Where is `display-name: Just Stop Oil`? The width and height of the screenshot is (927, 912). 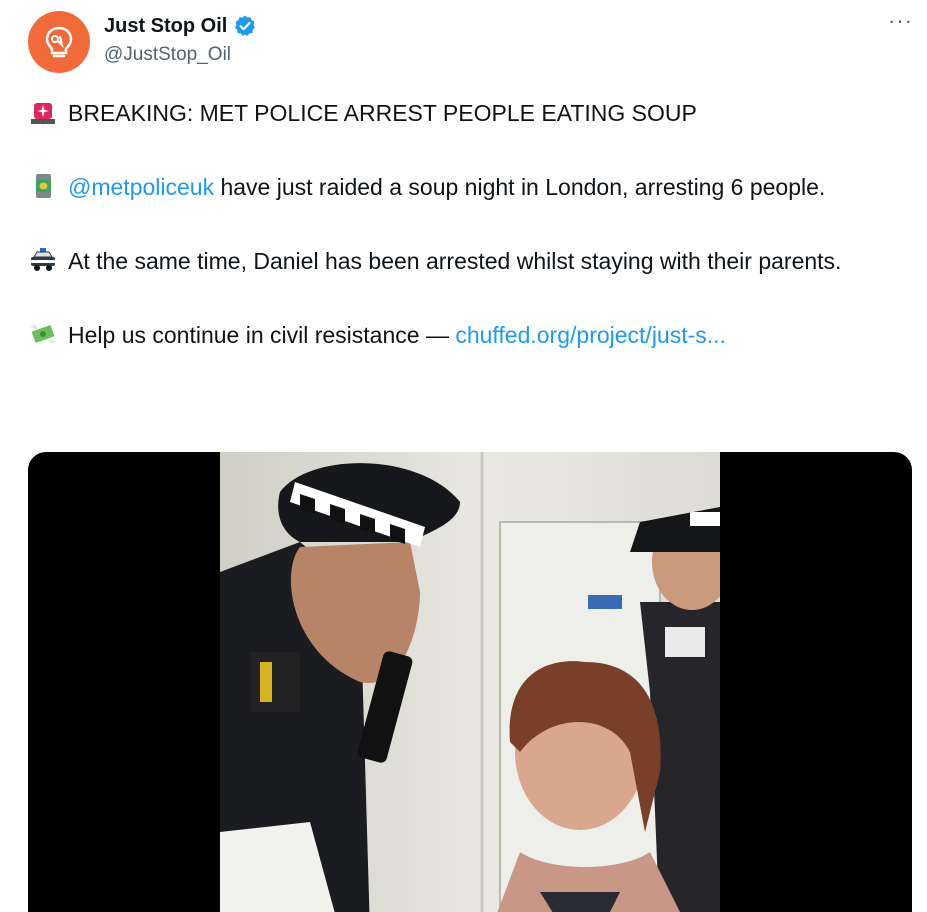
display-name: Just Stop Oil is located at coordinates (165, 26).